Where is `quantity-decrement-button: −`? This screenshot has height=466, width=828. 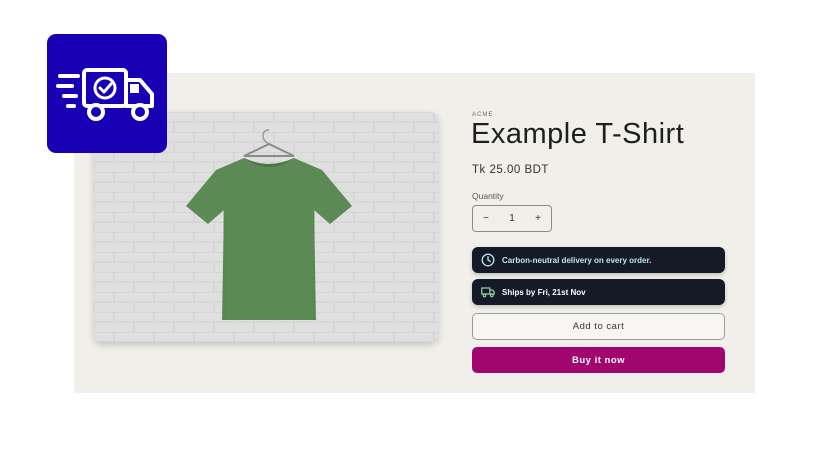
quantity-decrement-button: − is located at coordinates (486, 218).